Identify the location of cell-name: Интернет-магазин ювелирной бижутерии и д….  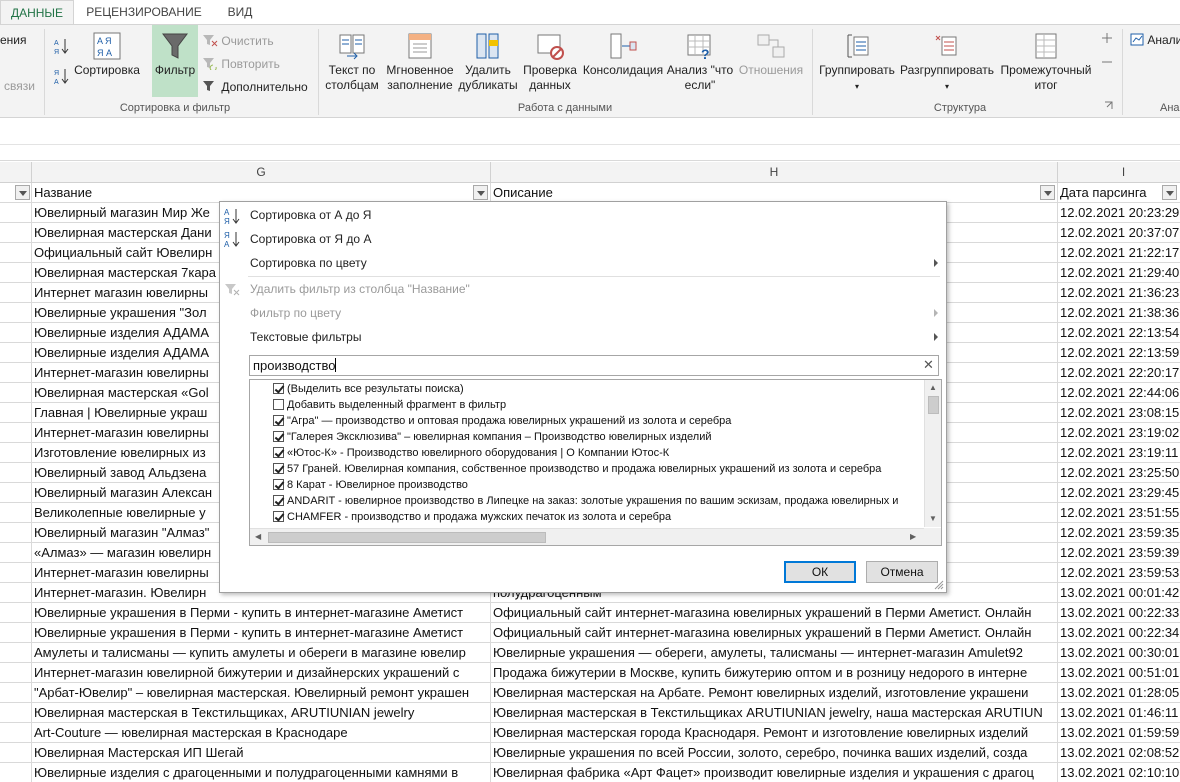
(261, 673).